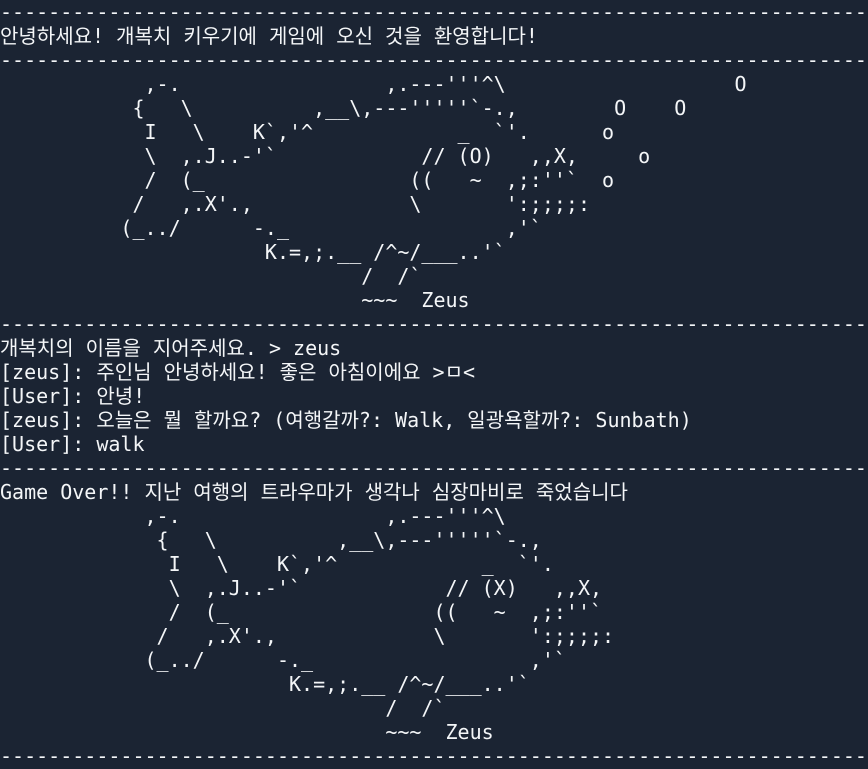  Describe the element at coordinates (373, 84) in the screenshot. I see `fish-art-line: ,-. ,.---'''^\ O` at that location.